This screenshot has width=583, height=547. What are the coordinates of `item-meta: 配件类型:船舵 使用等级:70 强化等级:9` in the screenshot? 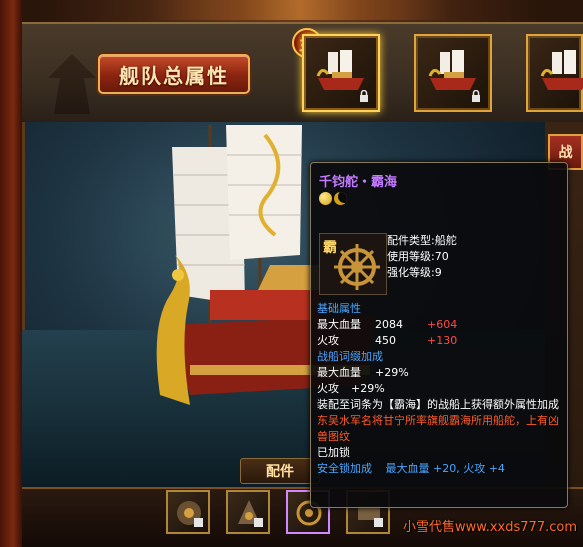 It's located at (422, 257).